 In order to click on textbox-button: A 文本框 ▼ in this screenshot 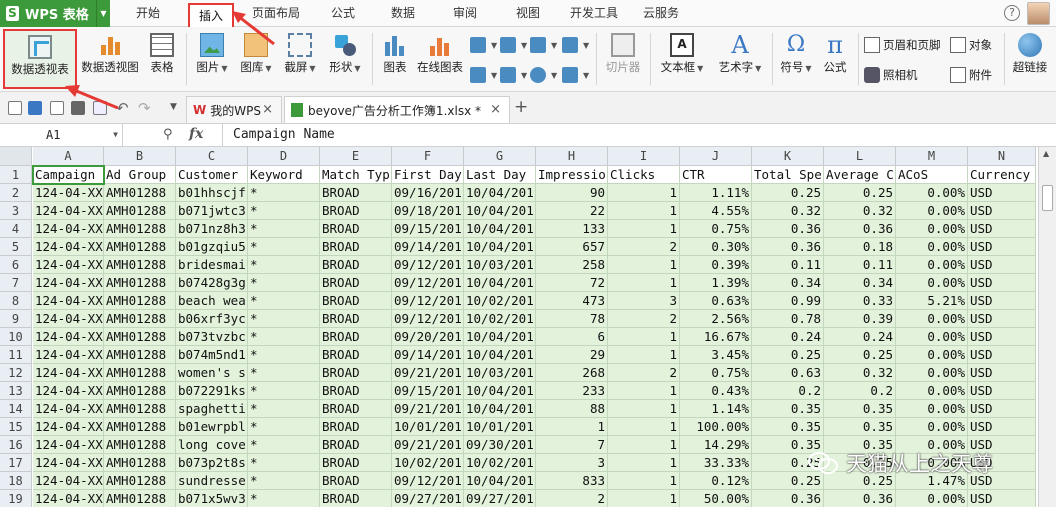, I will do `click(682, 59)`.